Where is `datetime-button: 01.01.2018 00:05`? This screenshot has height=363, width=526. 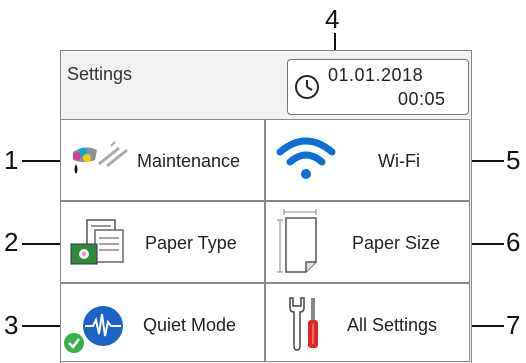 datetime-button: 01.01.2018 00:05 is located at coordinates (378, 87).